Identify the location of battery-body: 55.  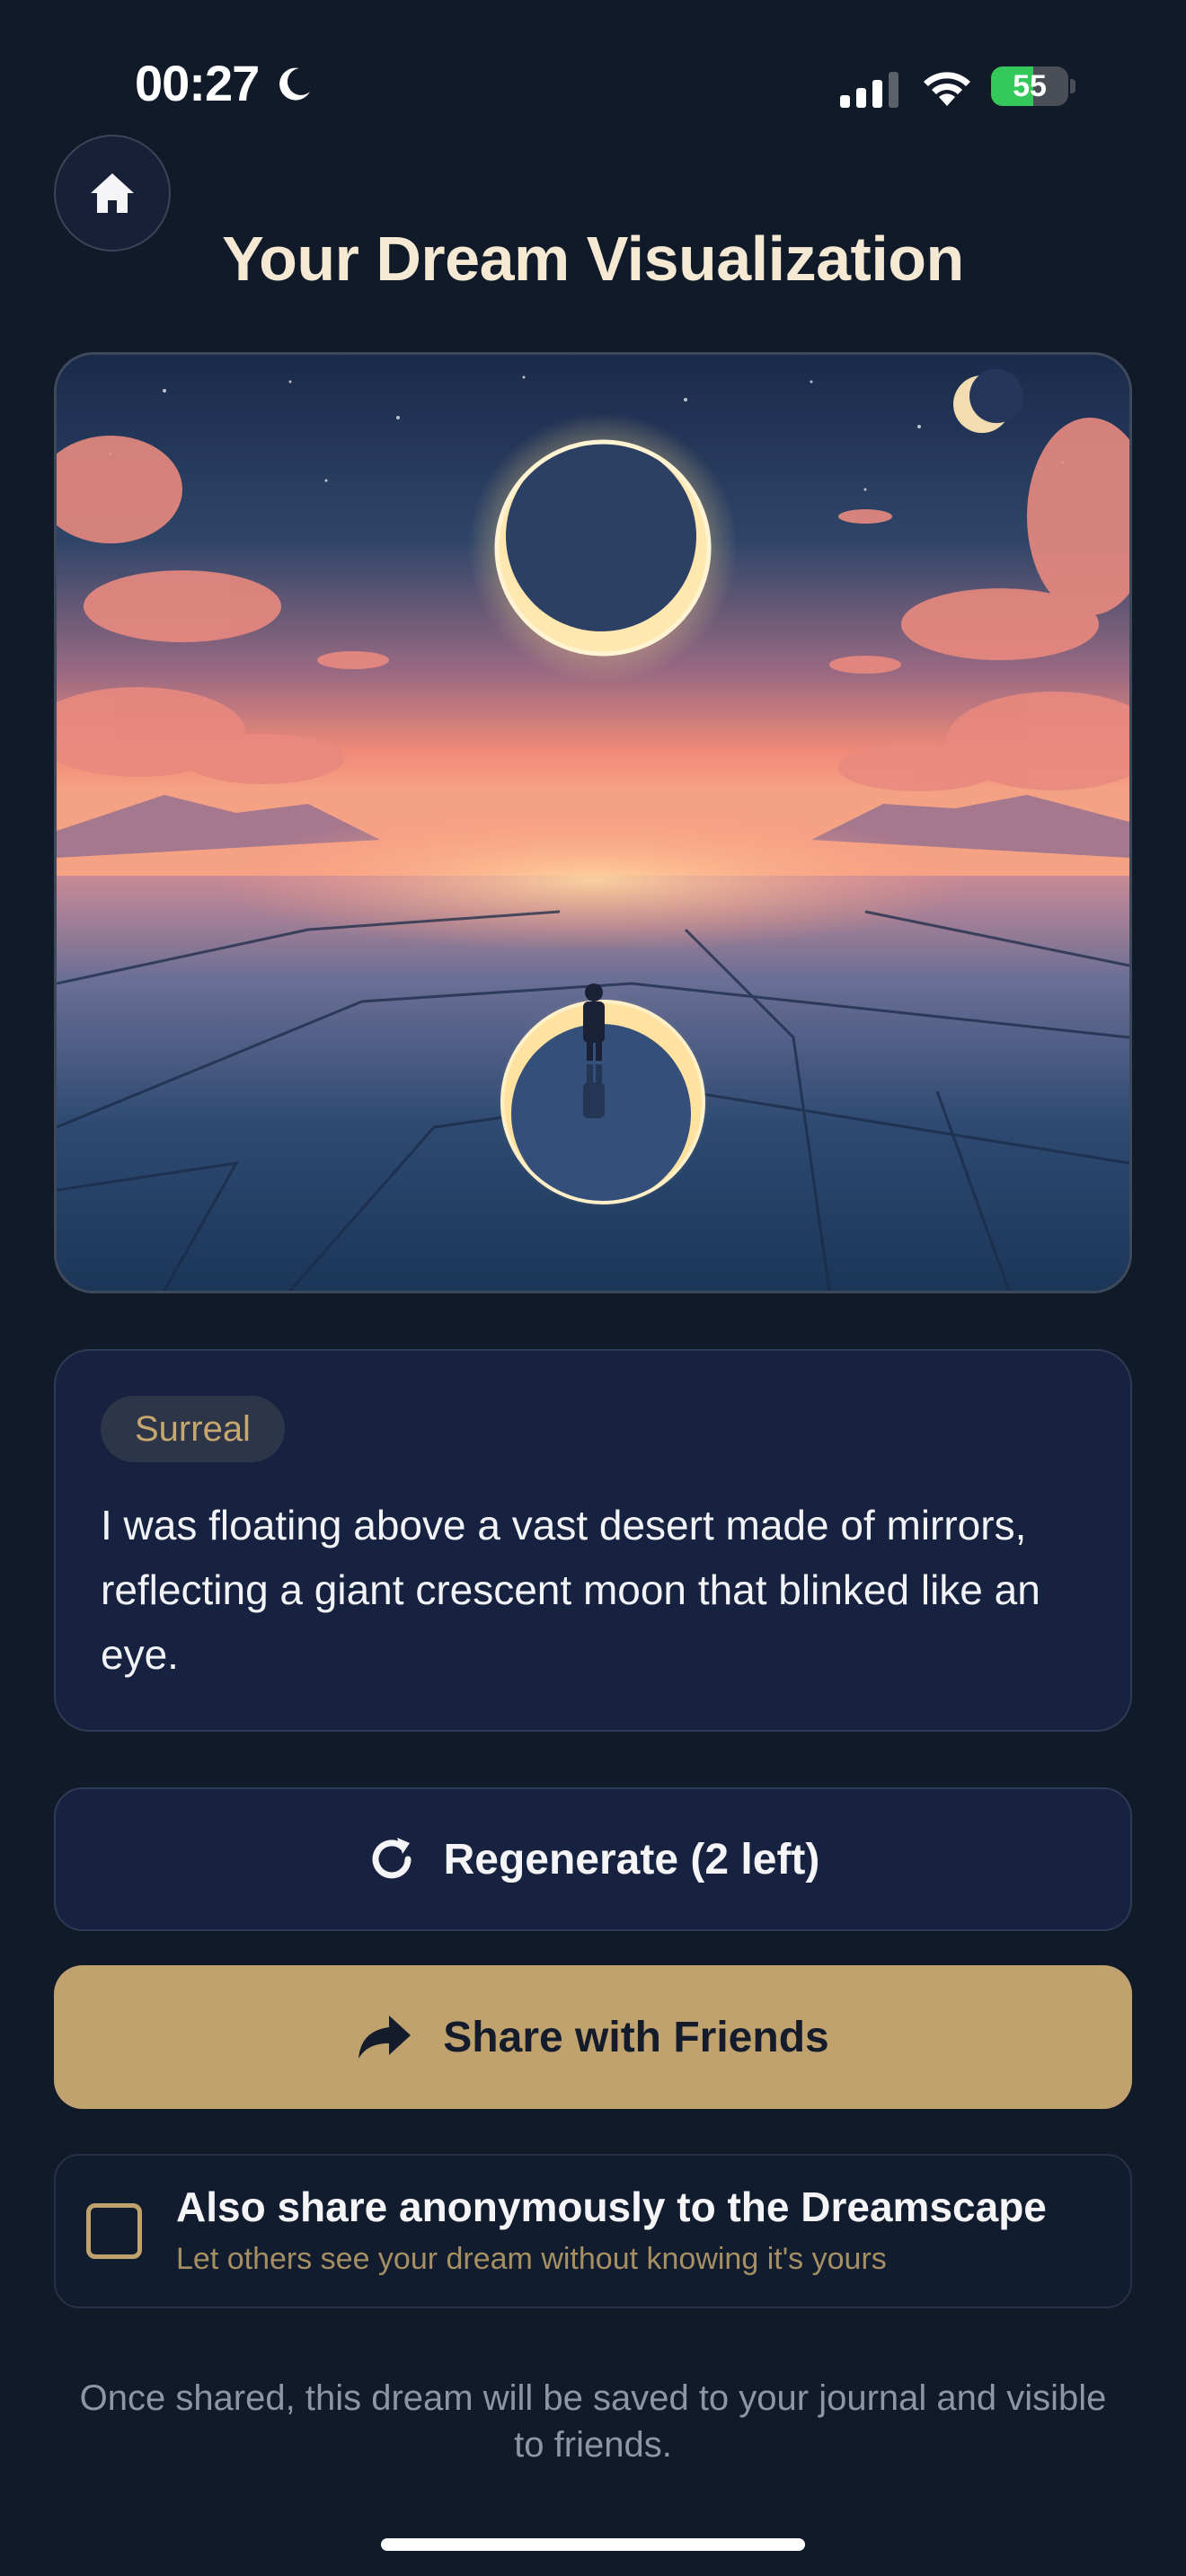
(1029, 86).